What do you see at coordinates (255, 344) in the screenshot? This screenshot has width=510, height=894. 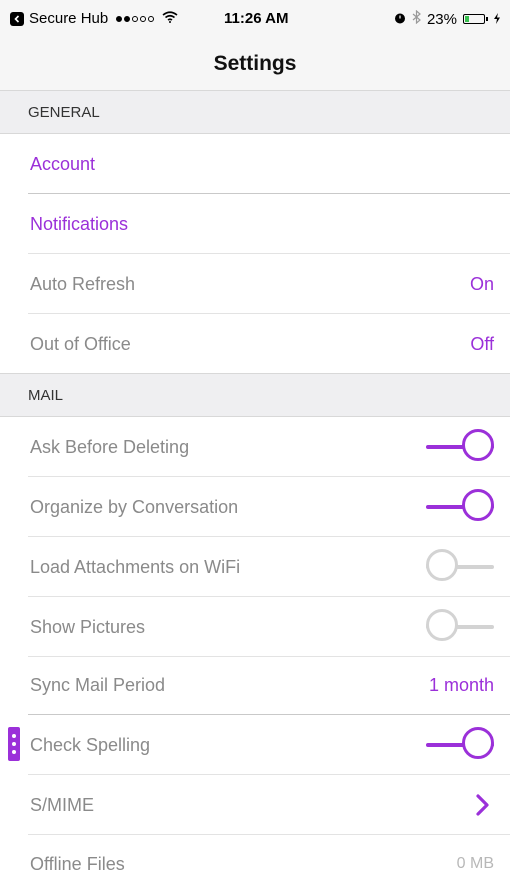 I see `row-out-of-office: Out of Office Off` at bounding box center [255, 344].